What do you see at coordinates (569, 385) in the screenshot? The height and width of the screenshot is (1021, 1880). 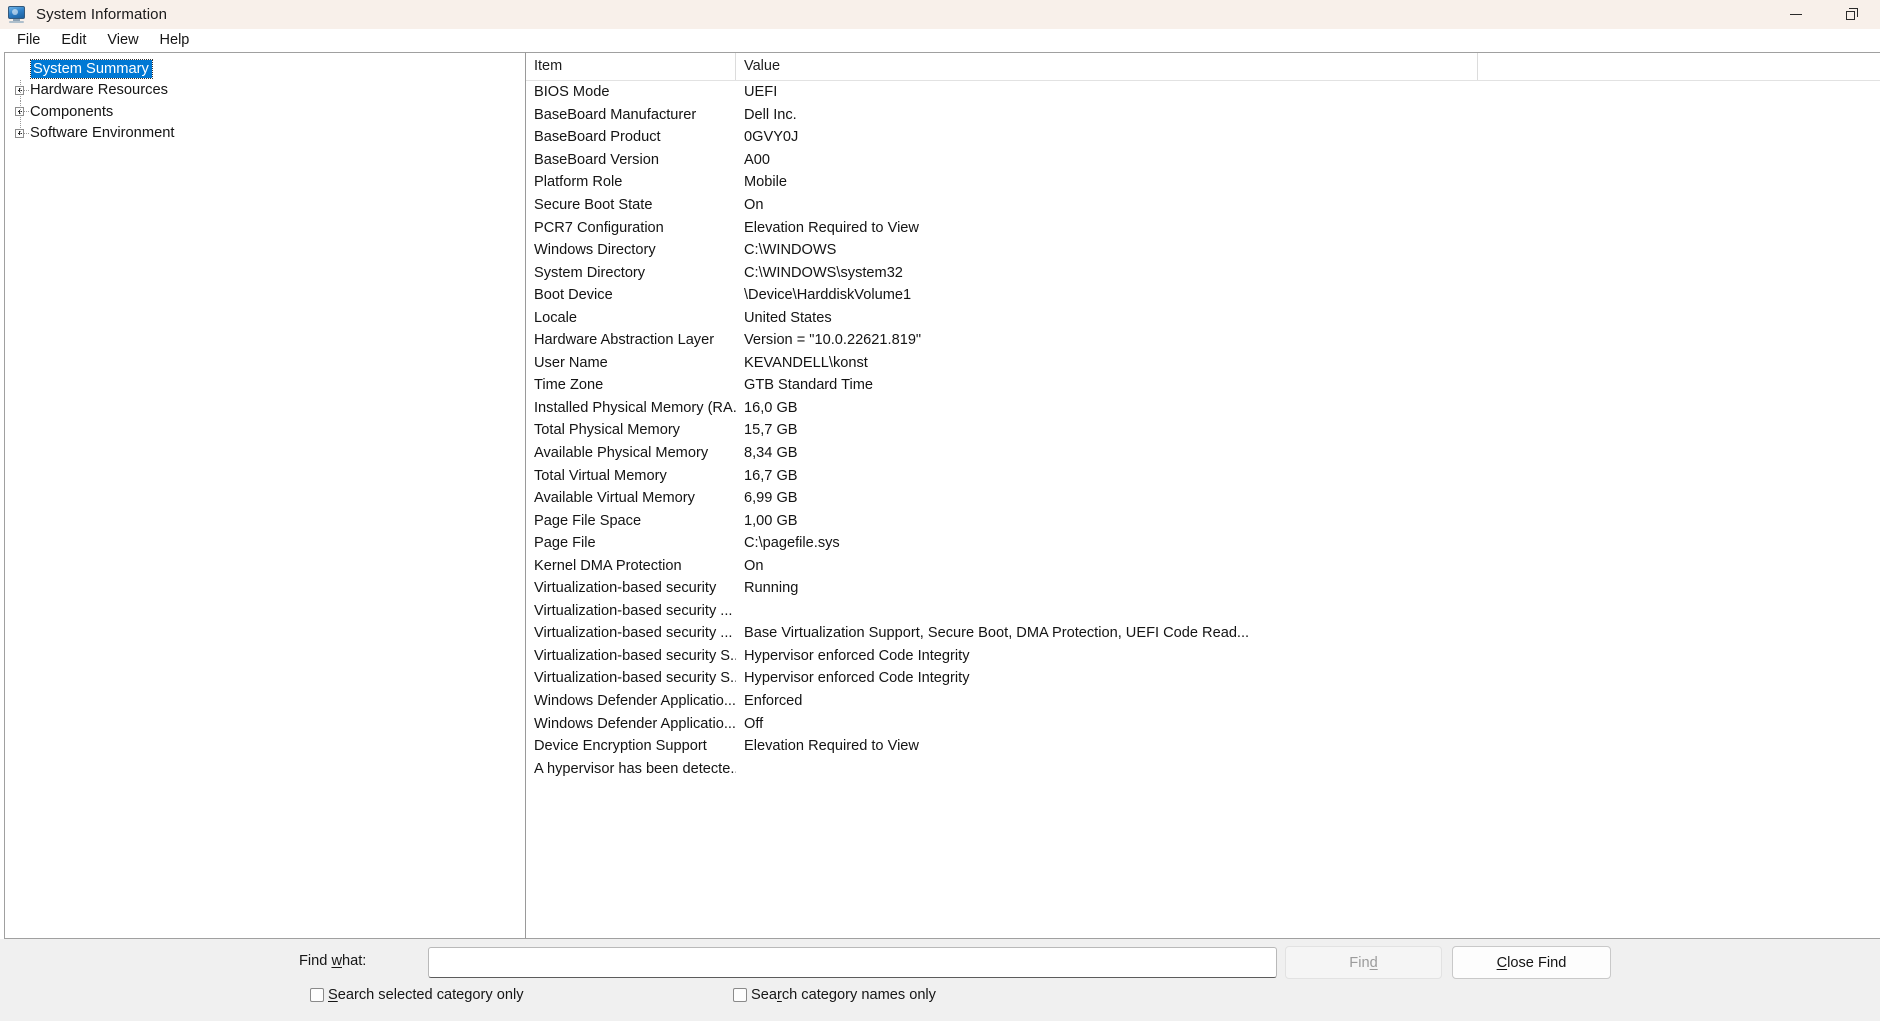 I see `cell-item: Time Zone` at bounding box center [569, 385].